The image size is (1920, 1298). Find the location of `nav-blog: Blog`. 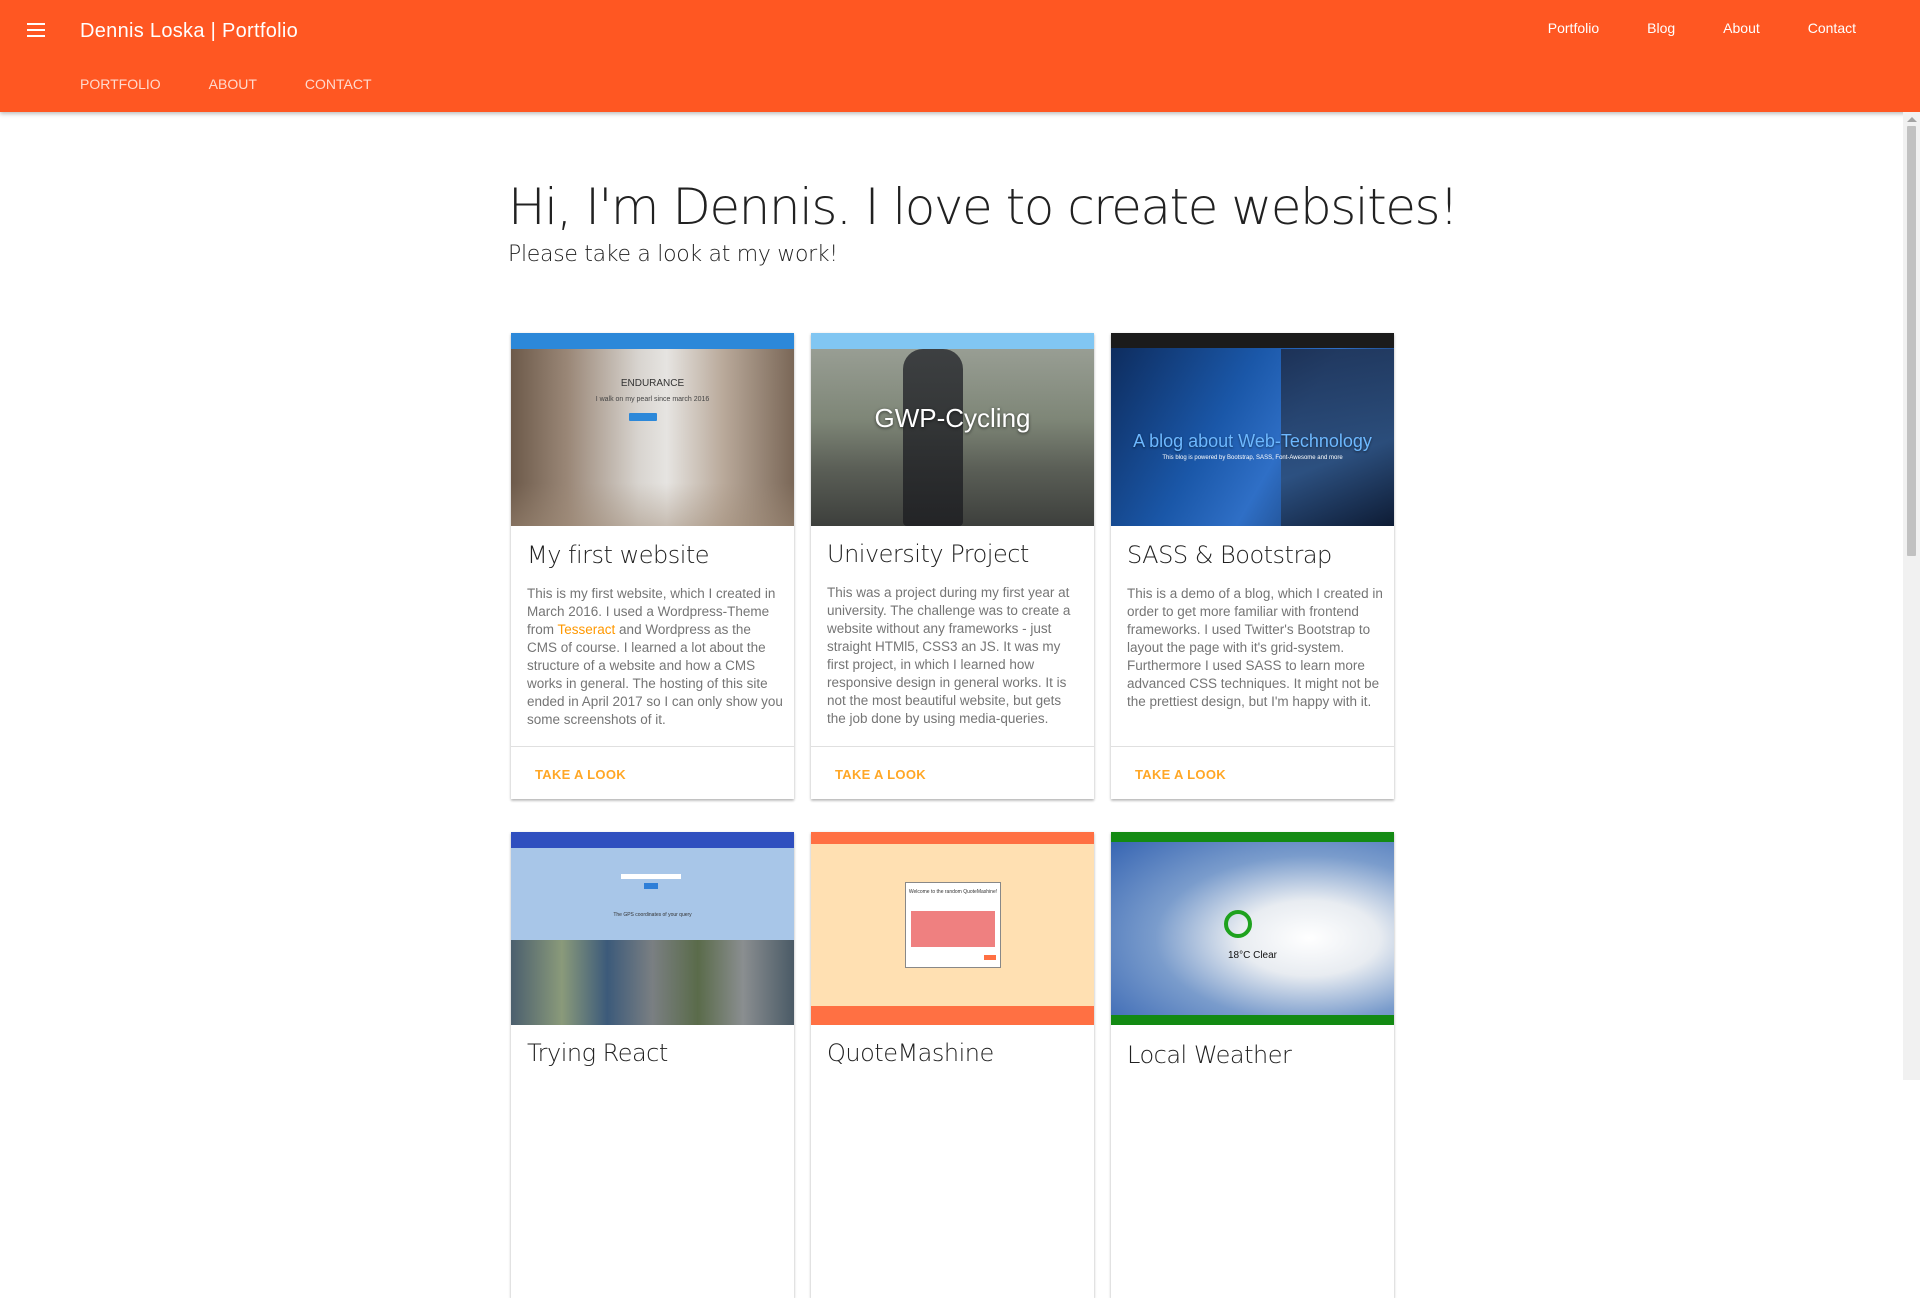

nav-blog: Blog is located at coordinates (1661, 28).